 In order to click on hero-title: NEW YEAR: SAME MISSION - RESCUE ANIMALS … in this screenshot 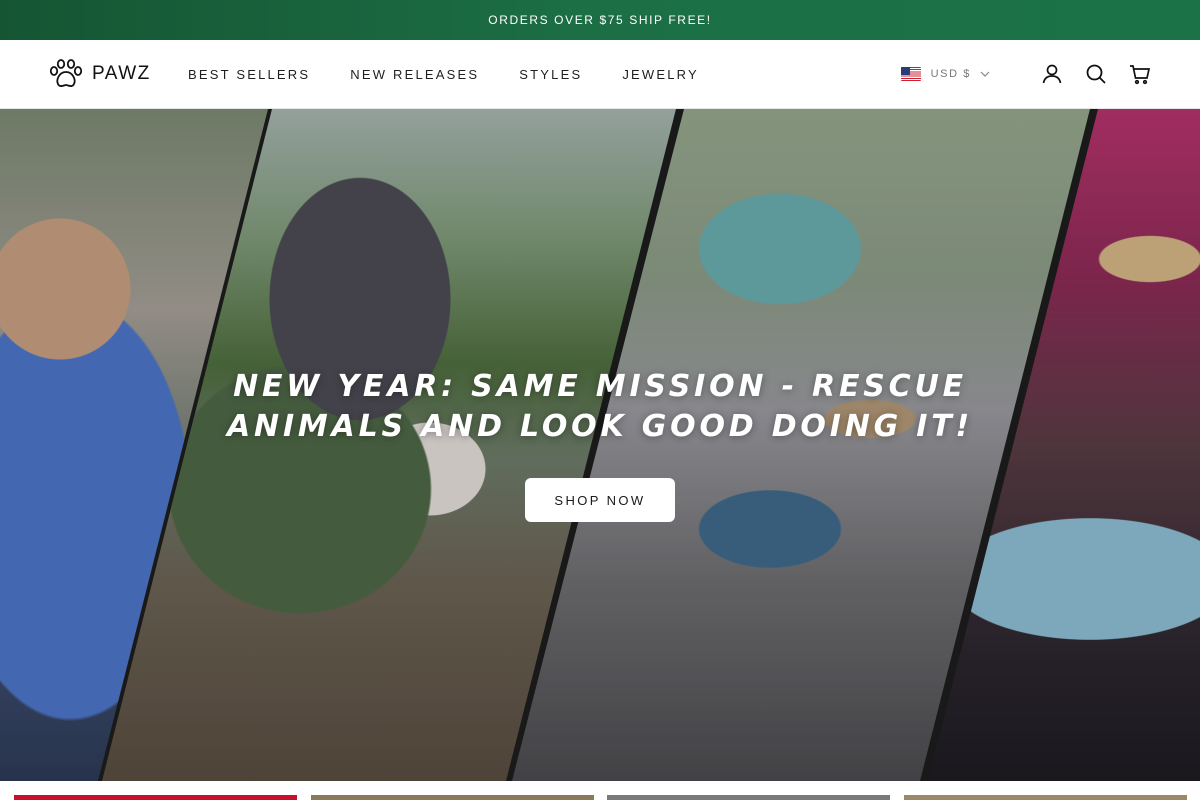, I will do `click(600, 406)`.